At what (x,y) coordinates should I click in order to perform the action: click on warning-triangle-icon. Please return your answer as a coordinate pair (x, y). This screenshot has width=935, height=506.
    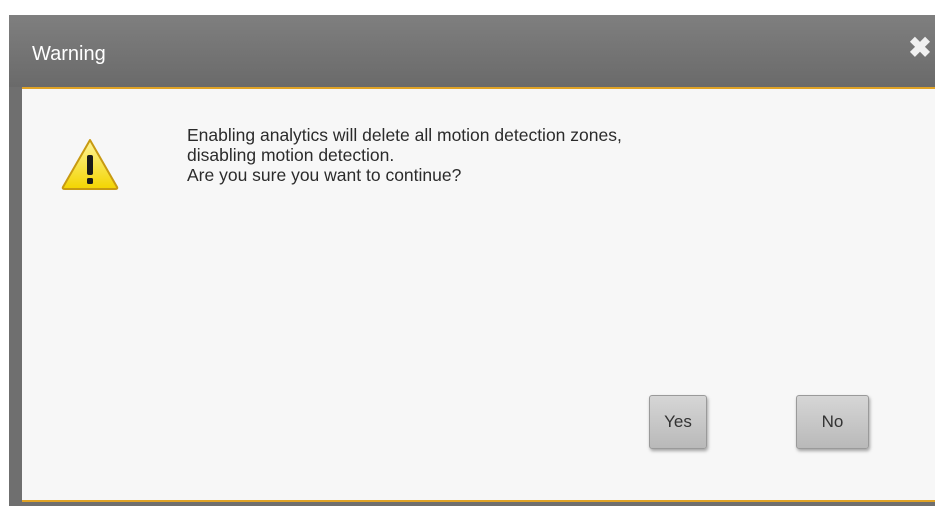
    Looking at the image, I should click on (90, 164).